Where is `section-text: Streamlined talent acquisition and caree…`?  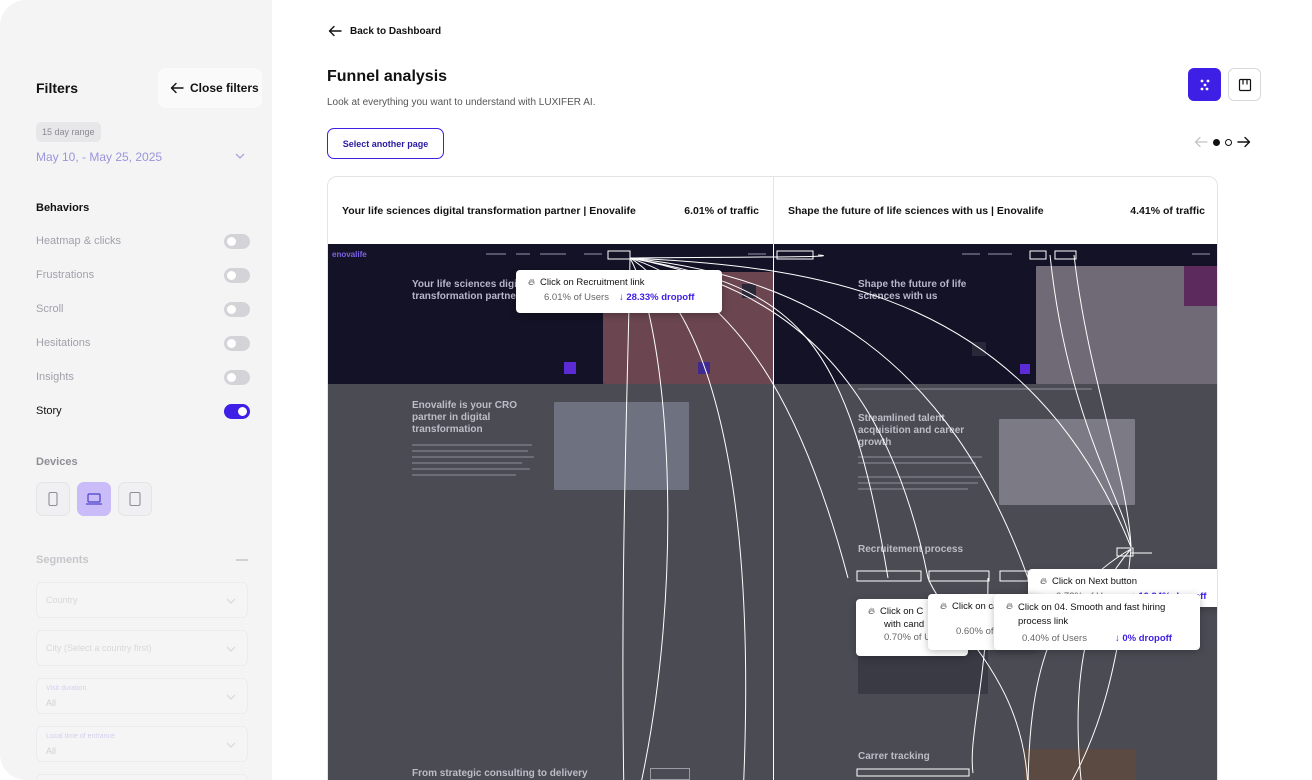
section-text: Streamlined talent acquisition and caree… is located at coordinates (911, 430).